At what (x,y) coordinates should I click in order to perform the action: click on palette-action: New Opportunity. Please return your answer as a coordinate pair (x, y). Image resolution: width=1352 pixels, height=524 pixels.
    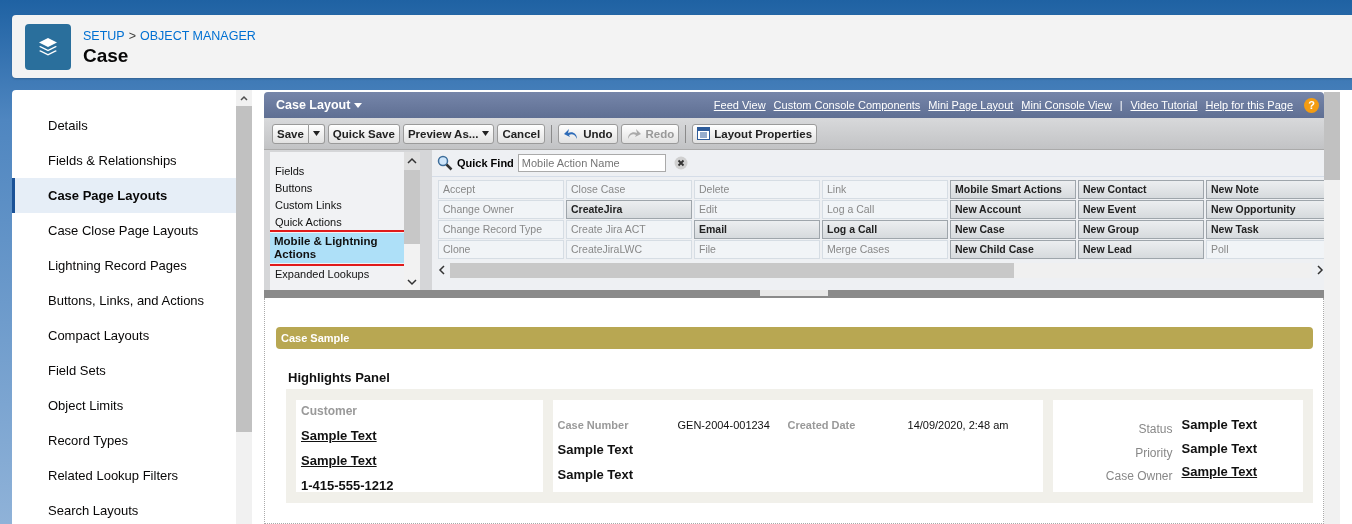
    Looking at the image, I should click on (1265, 209).